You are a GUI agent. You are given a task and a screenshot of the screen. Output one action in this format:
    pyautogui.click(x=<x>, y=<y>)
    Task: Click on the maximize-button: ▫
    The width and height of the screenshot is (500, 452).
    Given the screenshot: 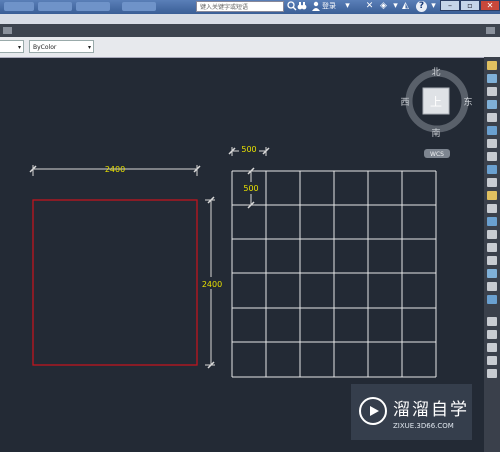 What is the action you would take?
    pyautogui.click(x=470, y=5)
    